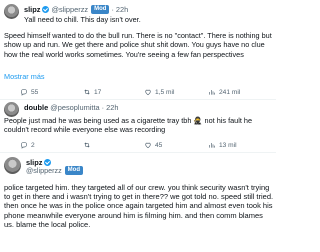  I want to click on reply-button: 2, so click(27, 145).